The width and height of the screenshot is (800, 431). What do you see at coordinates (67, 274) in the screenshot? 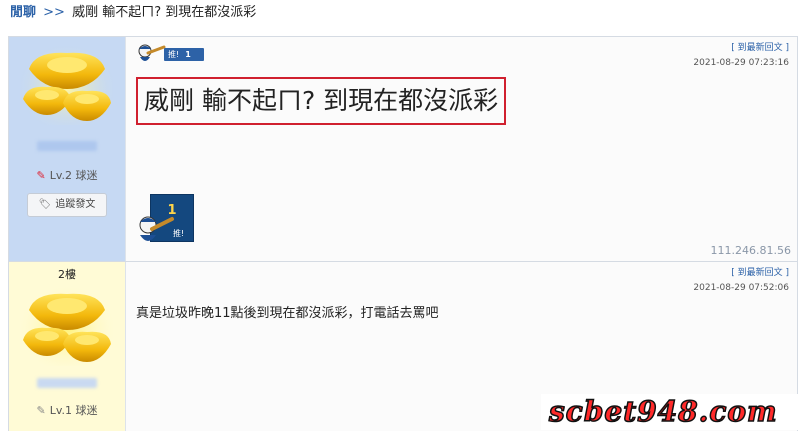
I see `floor-number: 2樓` at bounding box center [67, 274].